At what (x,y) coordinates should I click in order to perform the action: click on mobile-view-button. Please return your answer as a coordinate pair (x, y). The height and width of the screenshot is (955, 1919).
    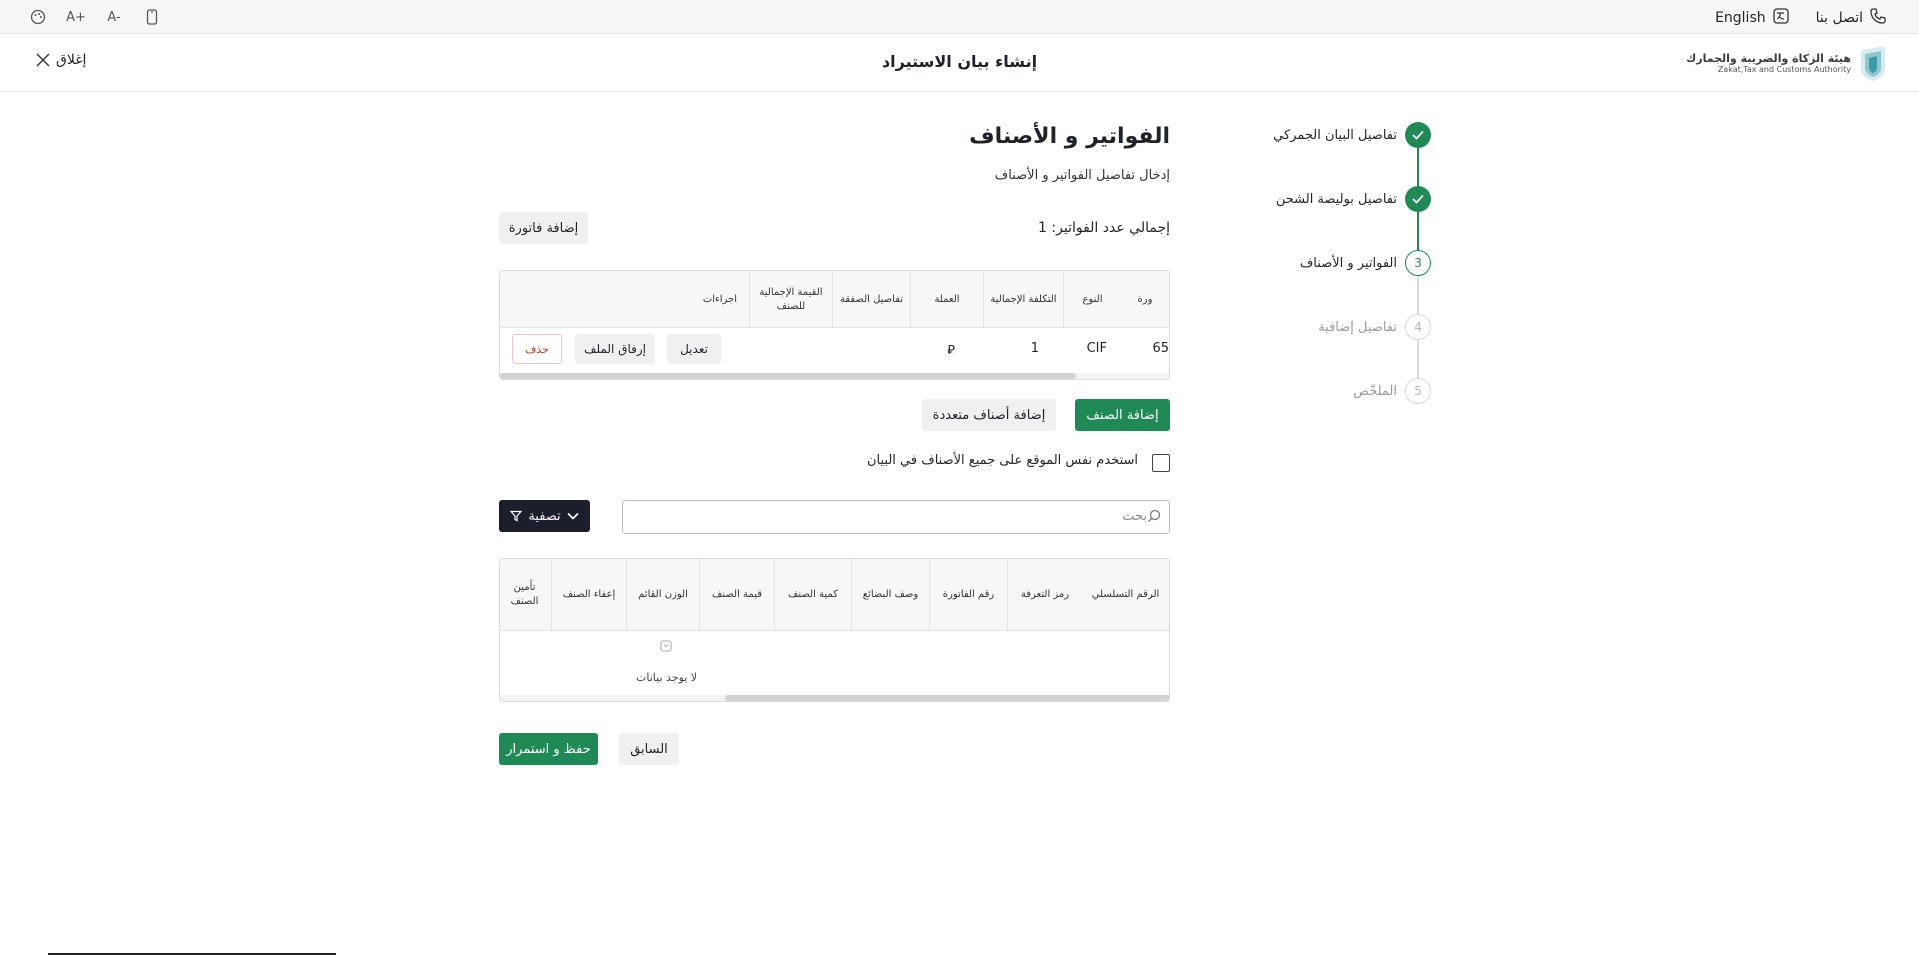
    Looking at the image, I should click on (152, 17).